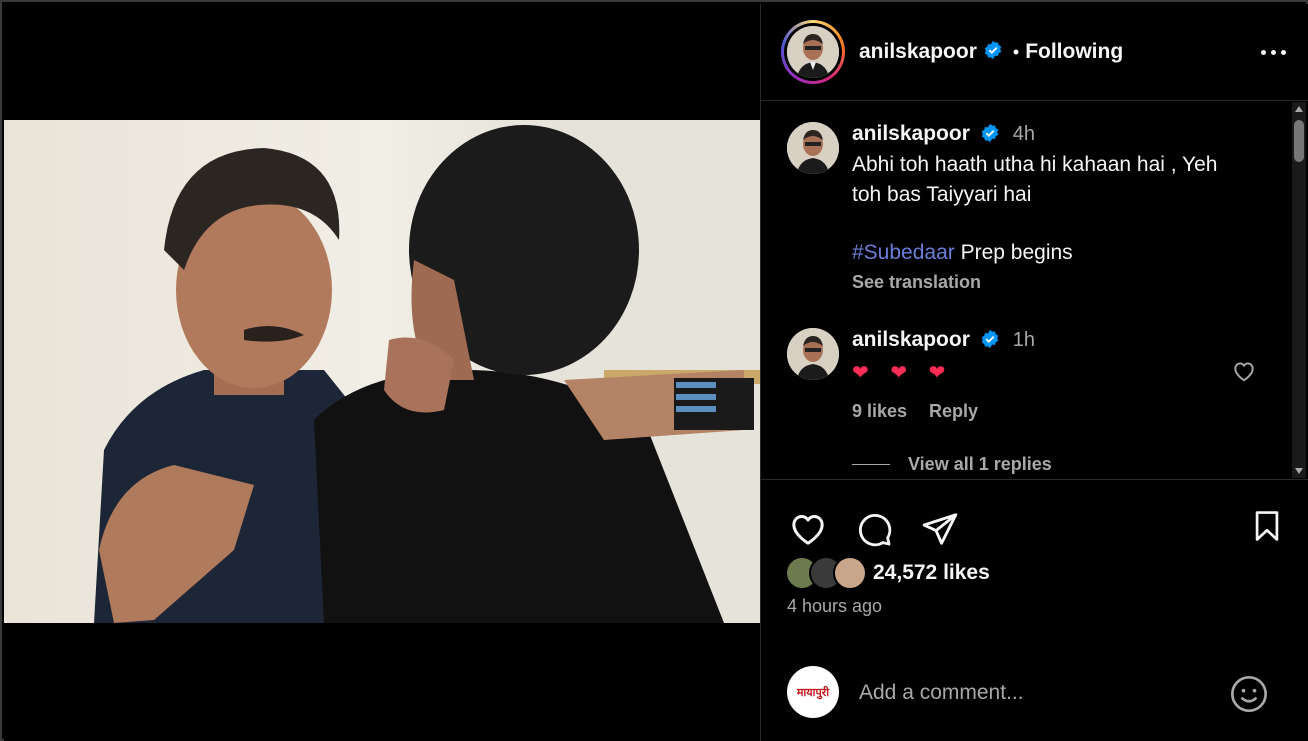 The height and width of the screenshot is (741, 1308). What do you see at coordinates (1039, 693) in the screenshot?
I see `add-comment-input` at bounding box center [1039, 693].